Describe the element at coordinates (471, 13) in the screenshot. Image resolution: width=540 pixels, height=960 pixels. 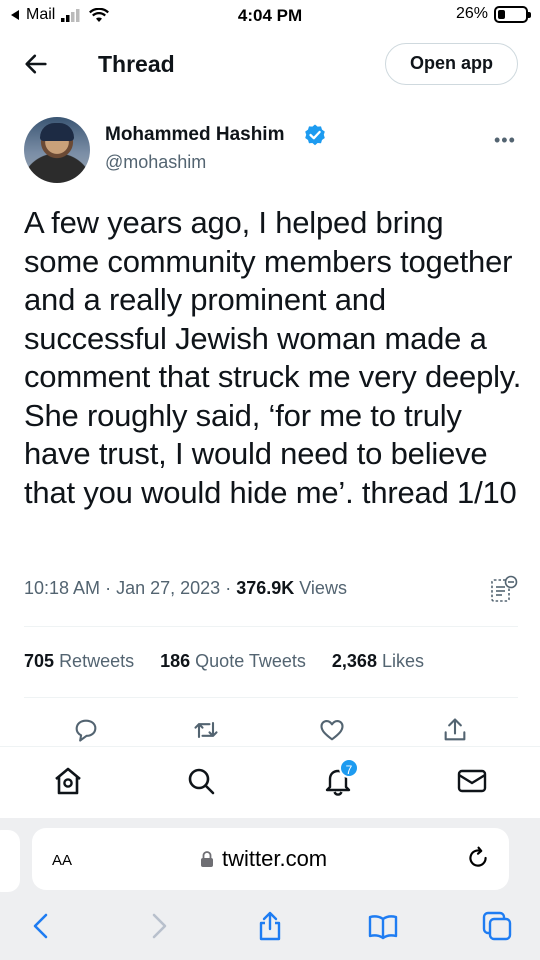
I see `battery-percent: 26%` at that location.